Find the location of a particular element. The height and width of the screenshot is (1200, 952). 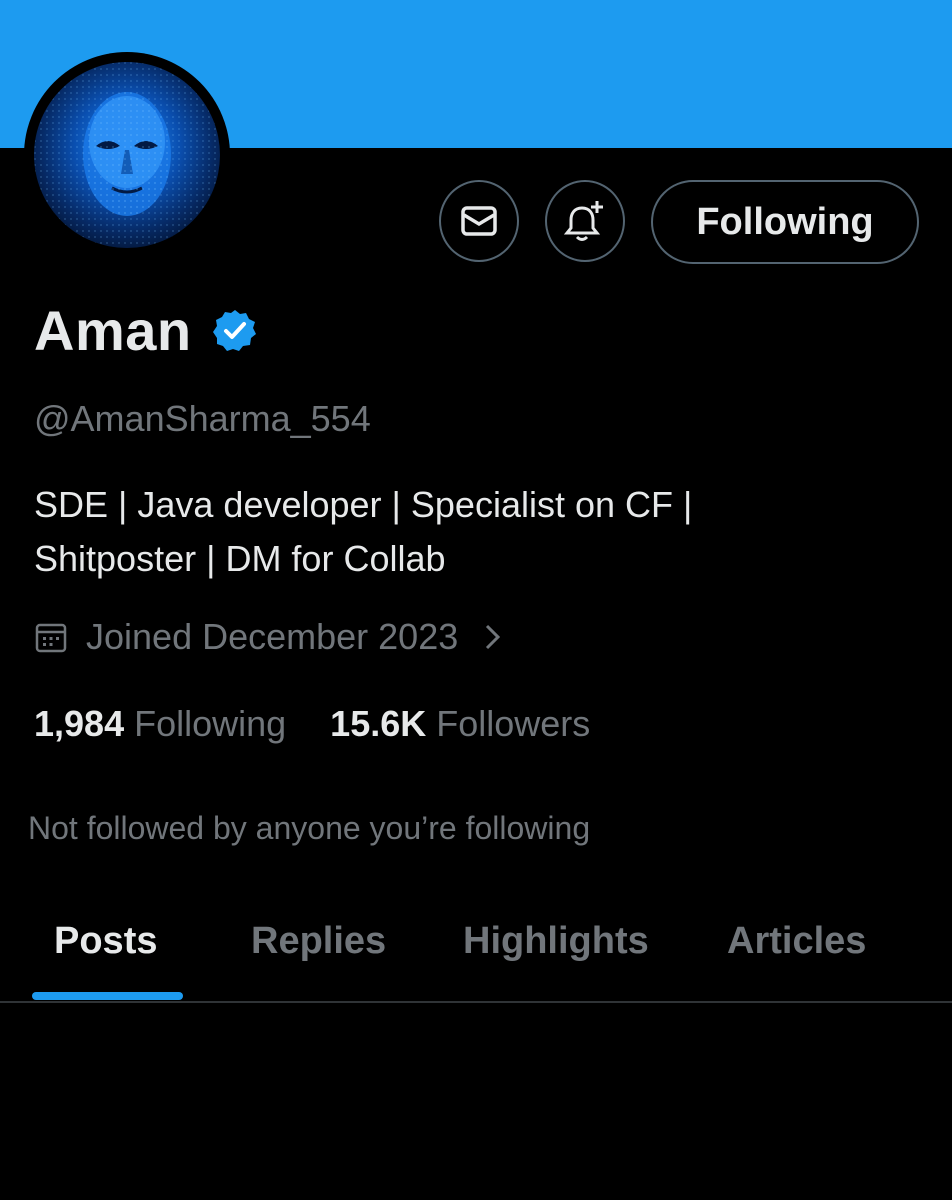

chevron-right-icon is located at coordinates (493, 637).